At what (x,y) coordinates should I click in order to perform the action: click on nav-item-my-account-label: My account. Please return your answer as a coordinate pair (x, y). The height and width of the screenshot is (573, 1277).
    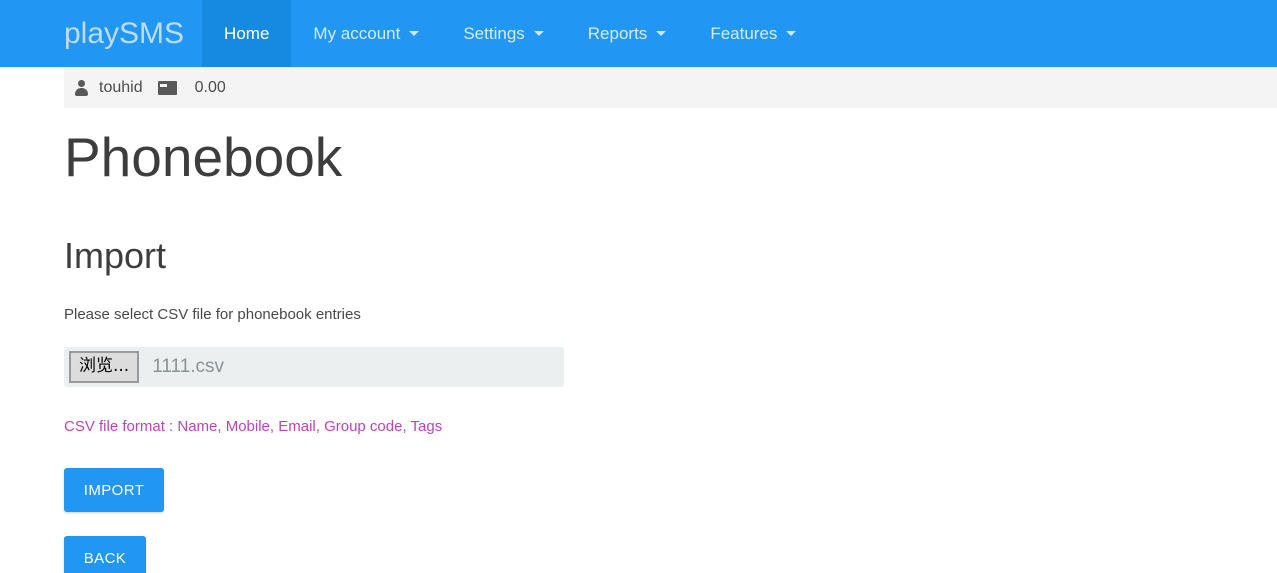
    Looking at the image, I should click on (357, 33).